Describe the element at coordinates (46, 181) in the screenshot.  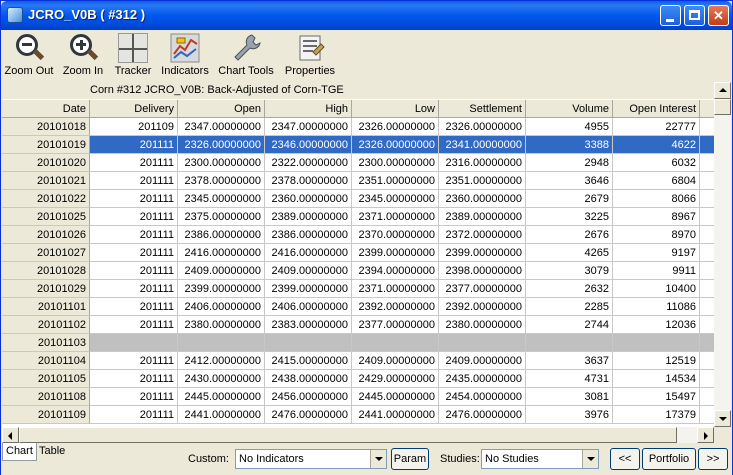
I see `cell-date: 20101021` at that location.